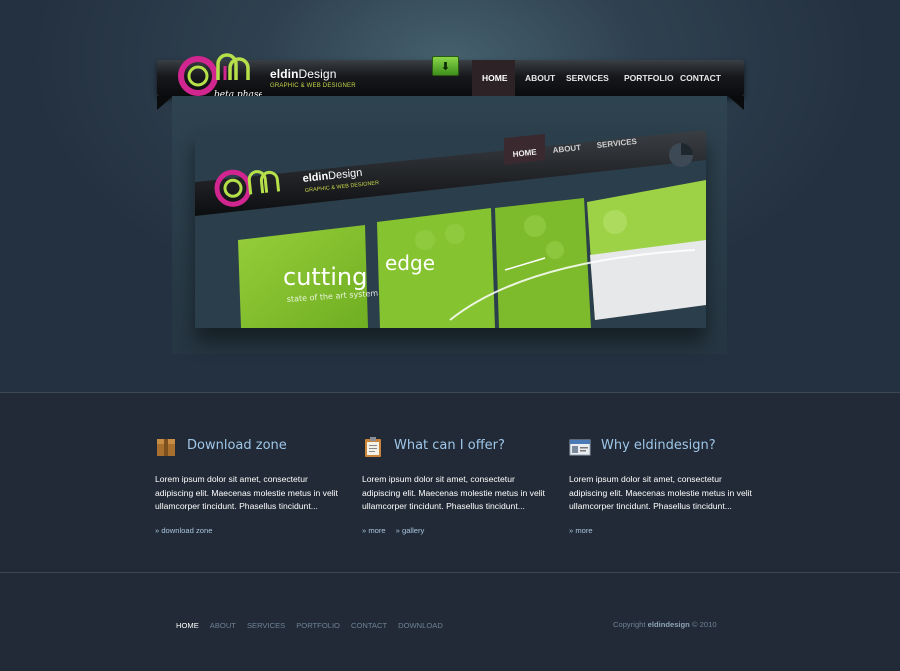 The width and height of the screenshot is (900, 671). I want to click on nav-item-contact: CONTACT, so click(695, 78).